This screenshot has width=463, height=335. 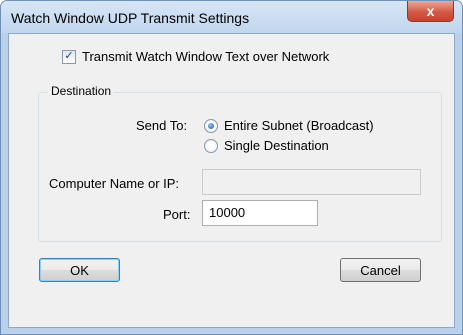 What do you see at coordinates (79, 270) in the screenshot?
I see `ok-button: OK` at bounding box center [79, 270].